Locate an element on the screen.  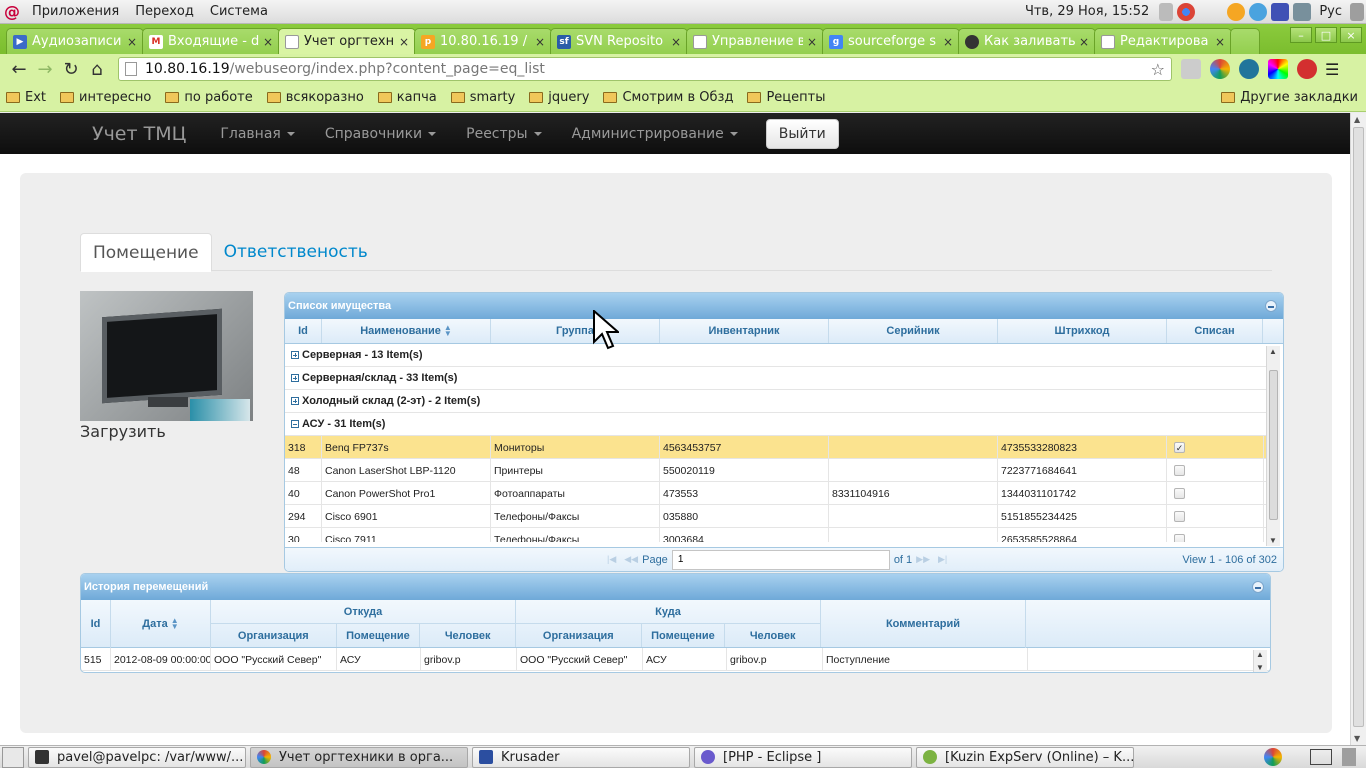
page-input is located at coordinates (780, 559).